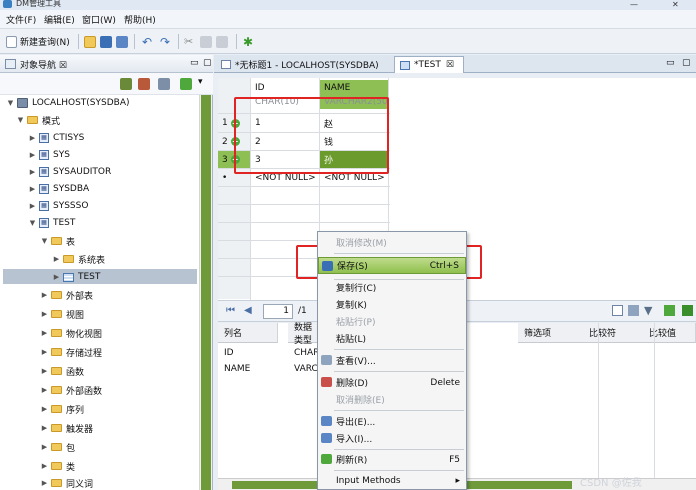  I want to click on column-filter-icon, so click(633, 310).